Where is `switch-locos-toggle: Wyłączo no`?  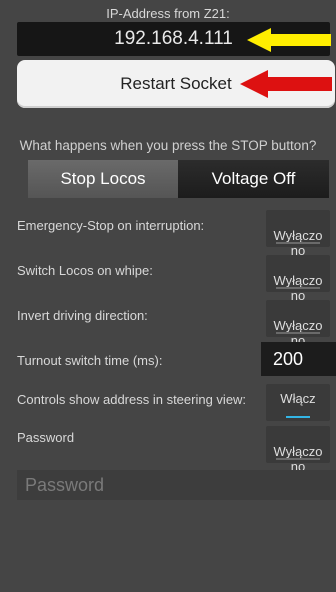 switch-locos-toggle: Wyłączo no is located at coordinates (298, 279).